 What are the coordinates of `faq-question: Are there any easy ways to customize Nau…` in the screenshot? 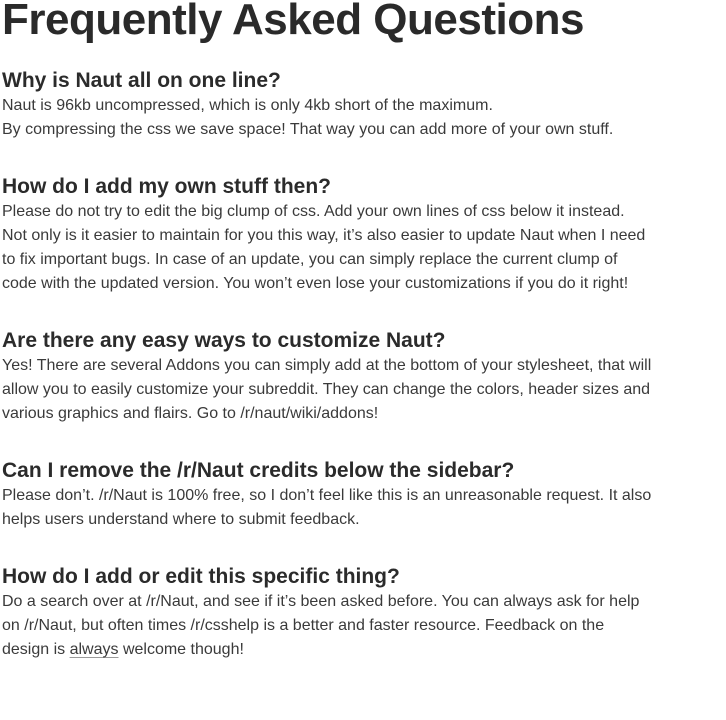 It's located at (224, 340).